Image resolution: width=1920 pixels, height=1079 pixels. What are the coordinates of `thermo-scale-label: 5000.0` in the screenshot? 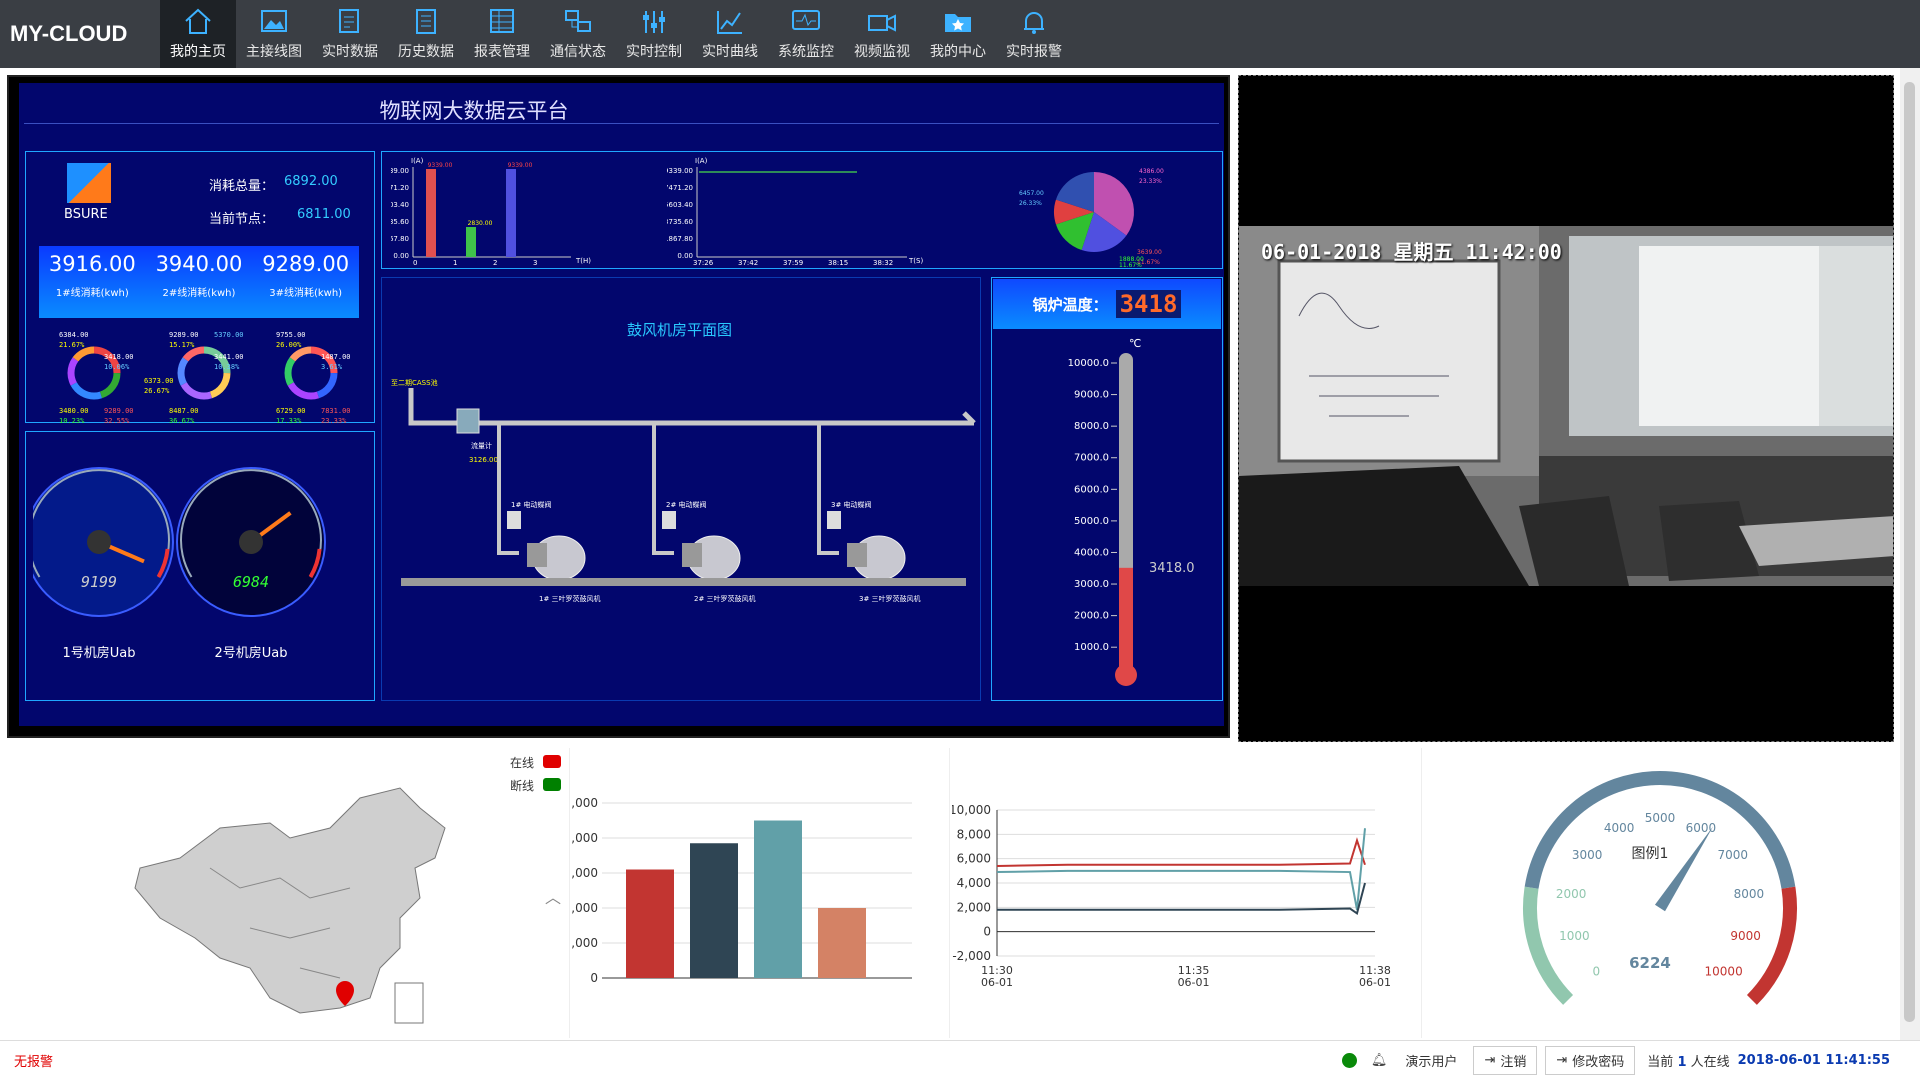 It's located at (1091, 521).